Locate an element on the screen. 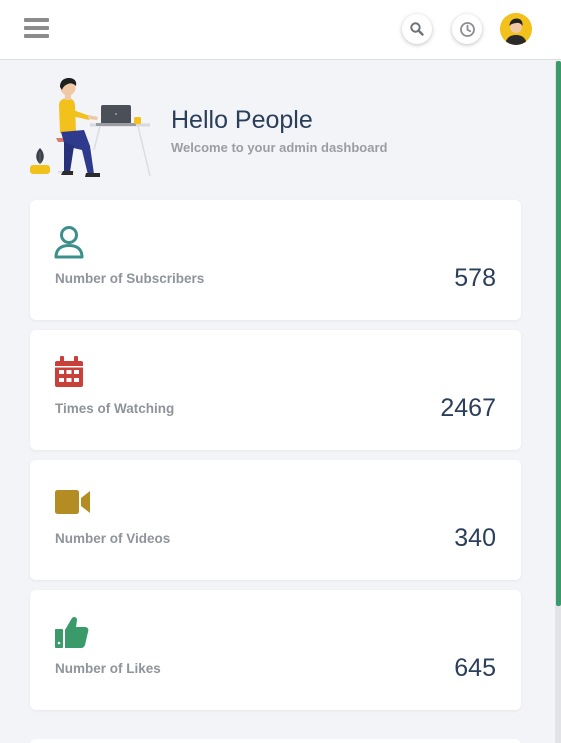 Image resolution: width=561 pixels, height=743 pixels. history-button is located at coordinates (467, 29).